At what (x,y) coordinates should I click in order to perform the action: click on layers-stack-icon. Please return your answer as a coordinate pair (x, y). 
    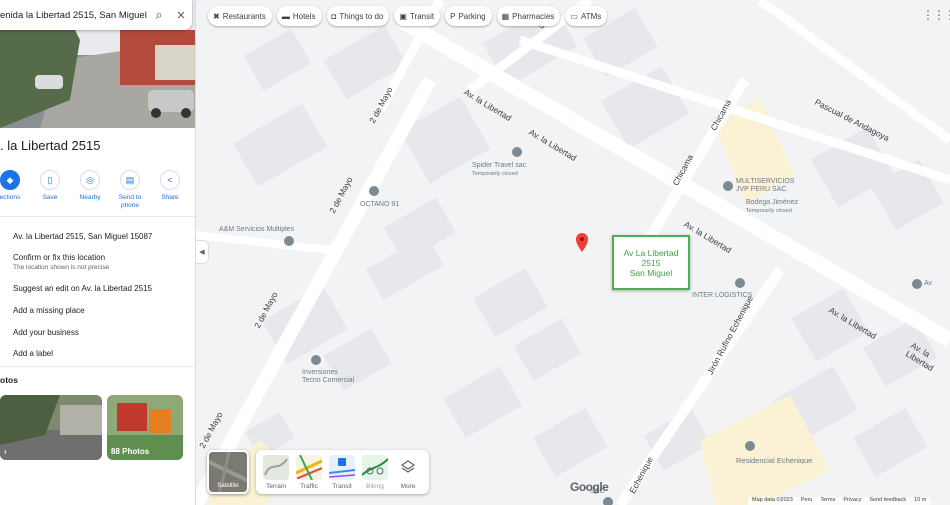
    Looking at the image, I should click on (408, 467).